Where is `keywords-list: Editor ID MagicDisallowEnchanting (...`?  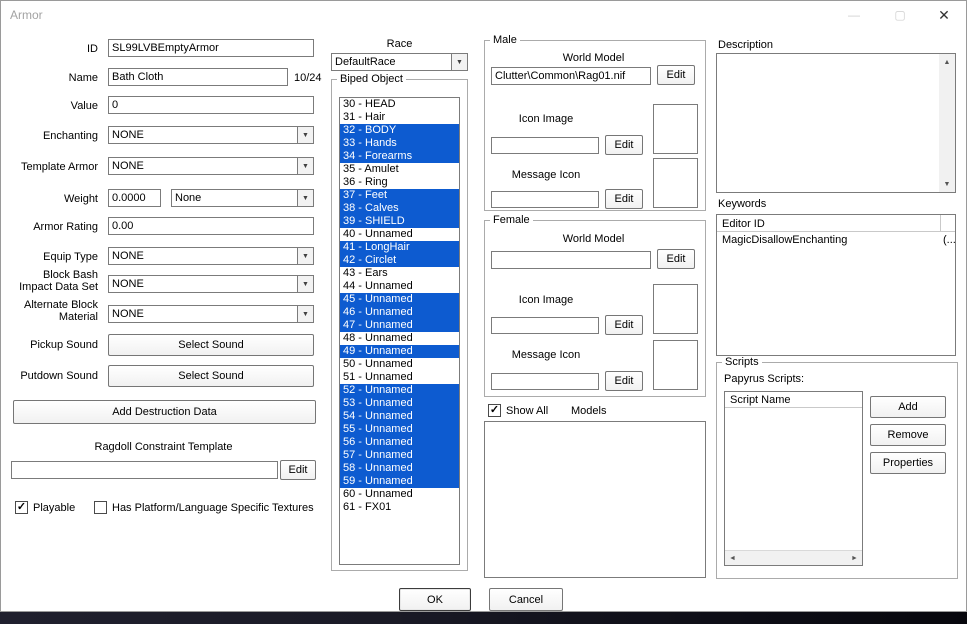
keywords-list: Editor ID MagicDisallowEnchanting (... is located at coordinates (836, 285).